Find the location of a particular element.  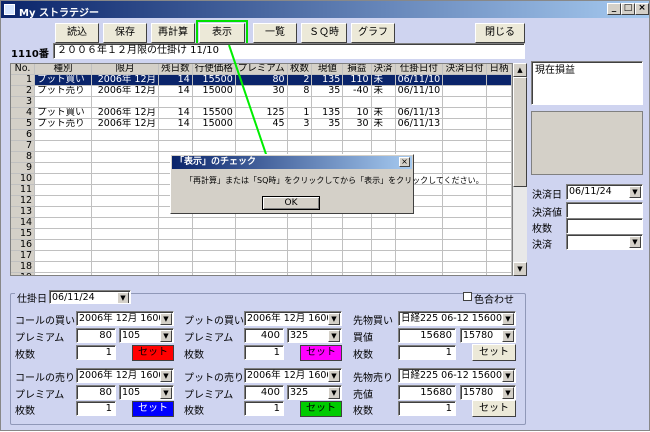

dialog-ok-button: OK is located at coordinates (291, 203).